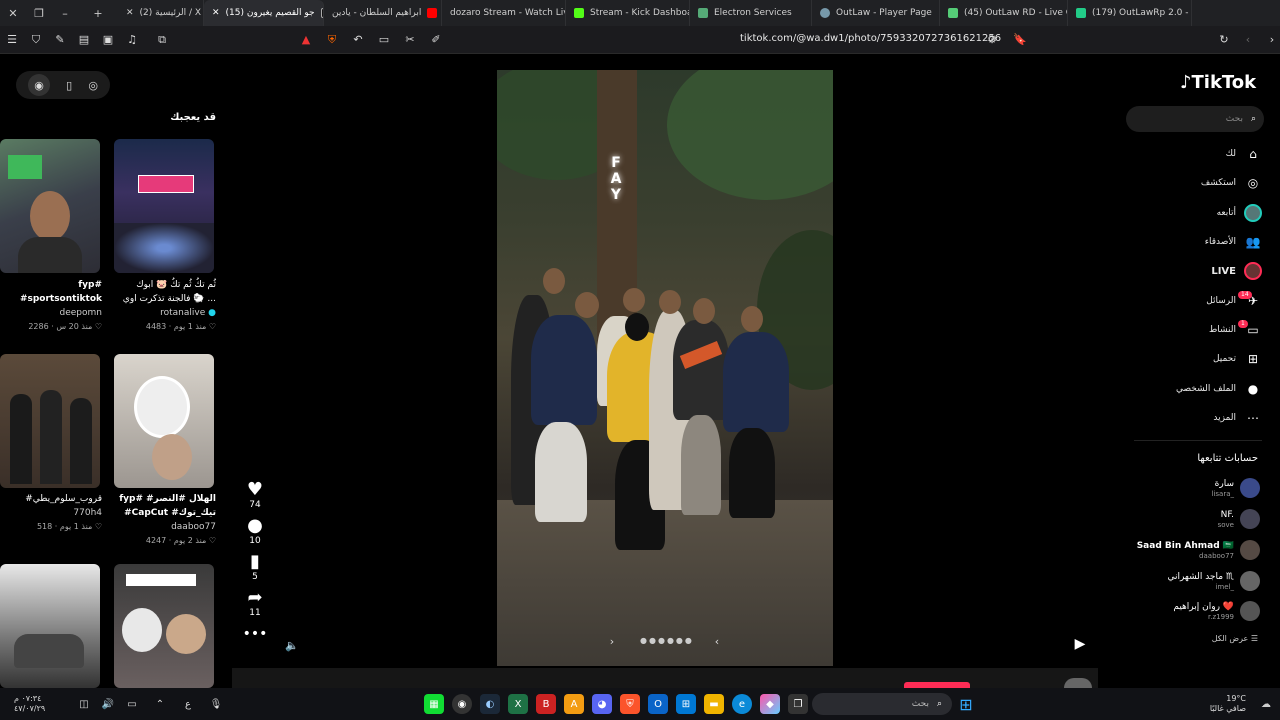 The image size is (1280, 720). What do you see at coordinates (1231, 704) in the screenshot?
I see `weather-widget: 19°C صافي غالبًا` at bounding box center [1231, 704].